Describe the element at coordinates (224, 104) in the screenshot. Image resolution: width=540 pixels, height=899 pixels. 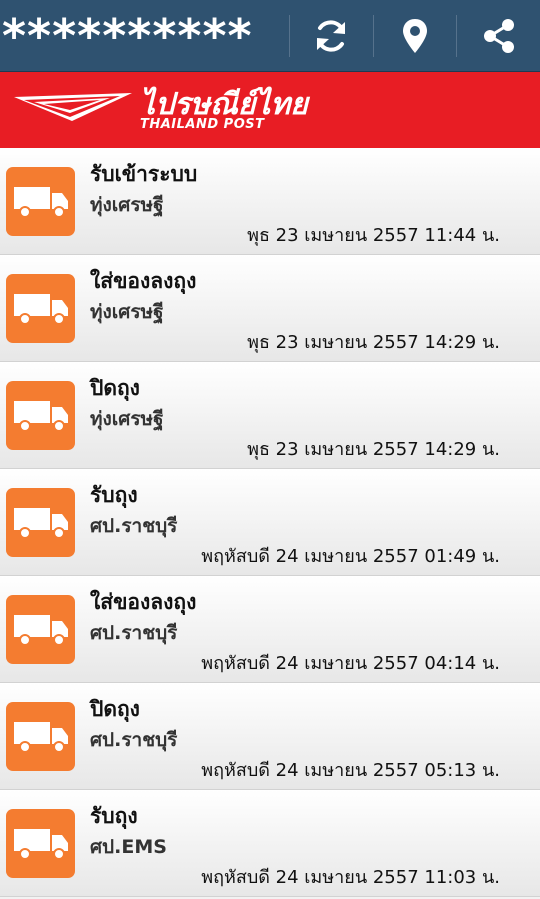
I see `brand-thai-text: ไปรษณีย์ไทย` at that location.